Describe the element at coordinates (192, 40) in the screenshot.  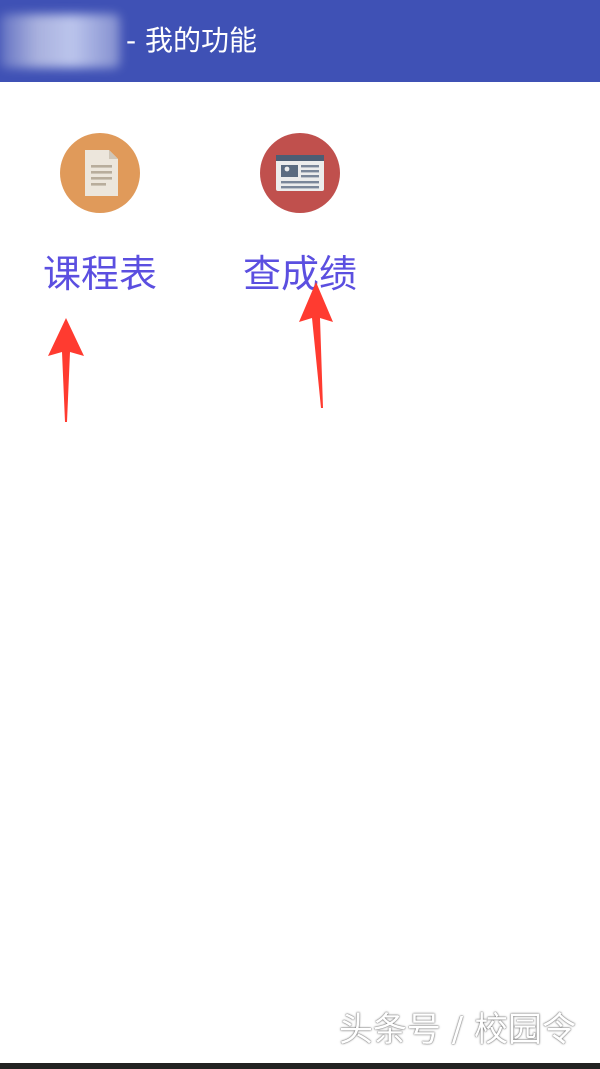
I see `page-title: - 我的功能` at that location.